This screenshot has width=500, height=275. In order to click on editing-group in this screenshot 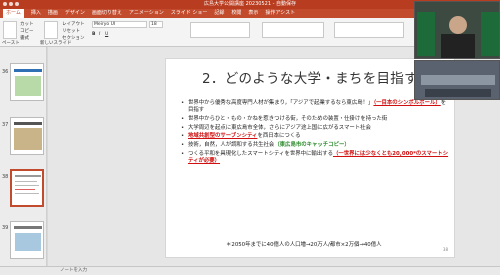, I will do `click(369, 30)`.